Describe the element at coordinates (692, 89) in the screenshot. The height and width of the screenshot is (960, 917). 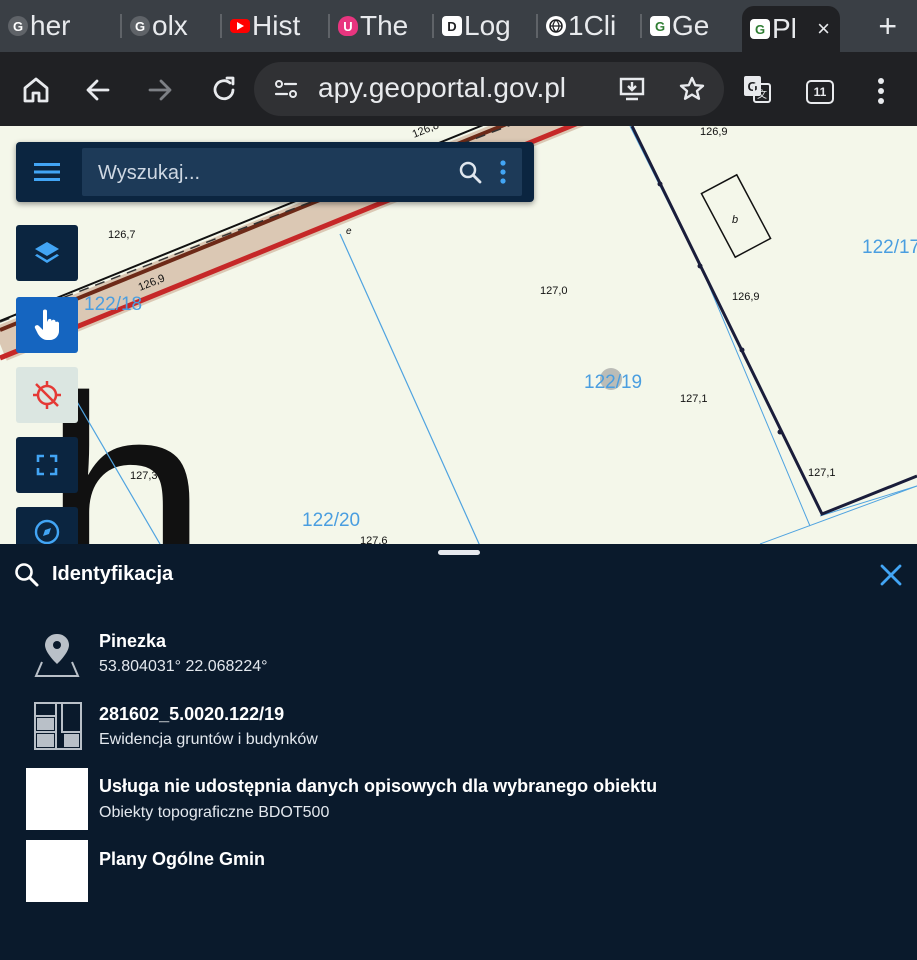
I see `bookmark-star-icon` at that location.